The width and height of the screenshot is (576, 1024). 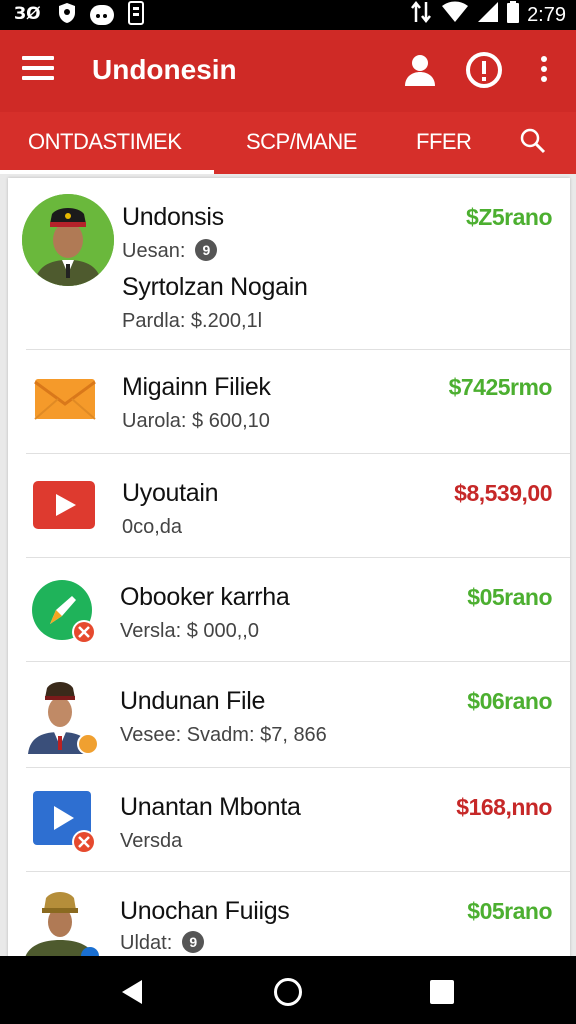 I want to click on item-subtitle: Versda, so click(x=151, y=841).